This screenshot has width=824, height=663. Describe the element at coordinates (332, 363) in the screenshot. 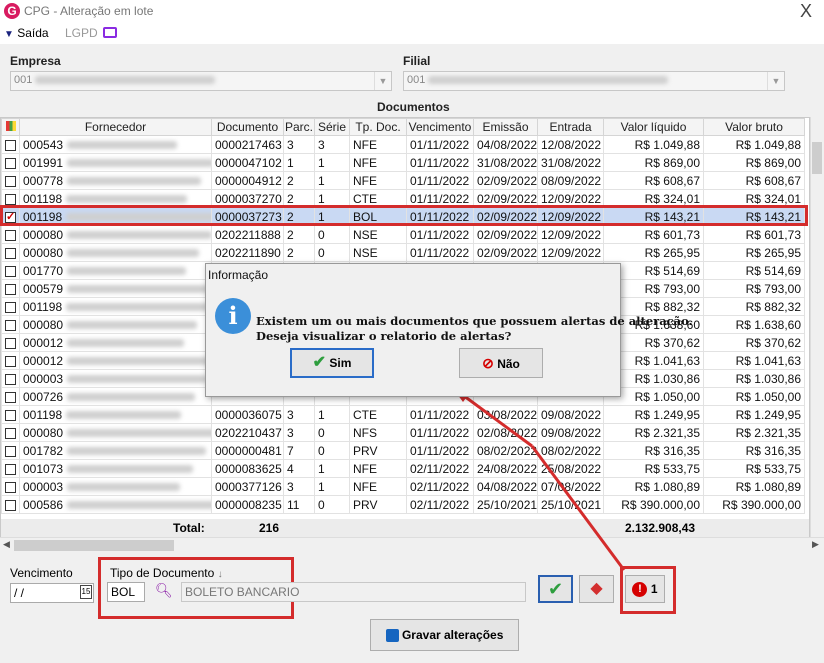

I see `sim-button: ✔ Sim` at that location.